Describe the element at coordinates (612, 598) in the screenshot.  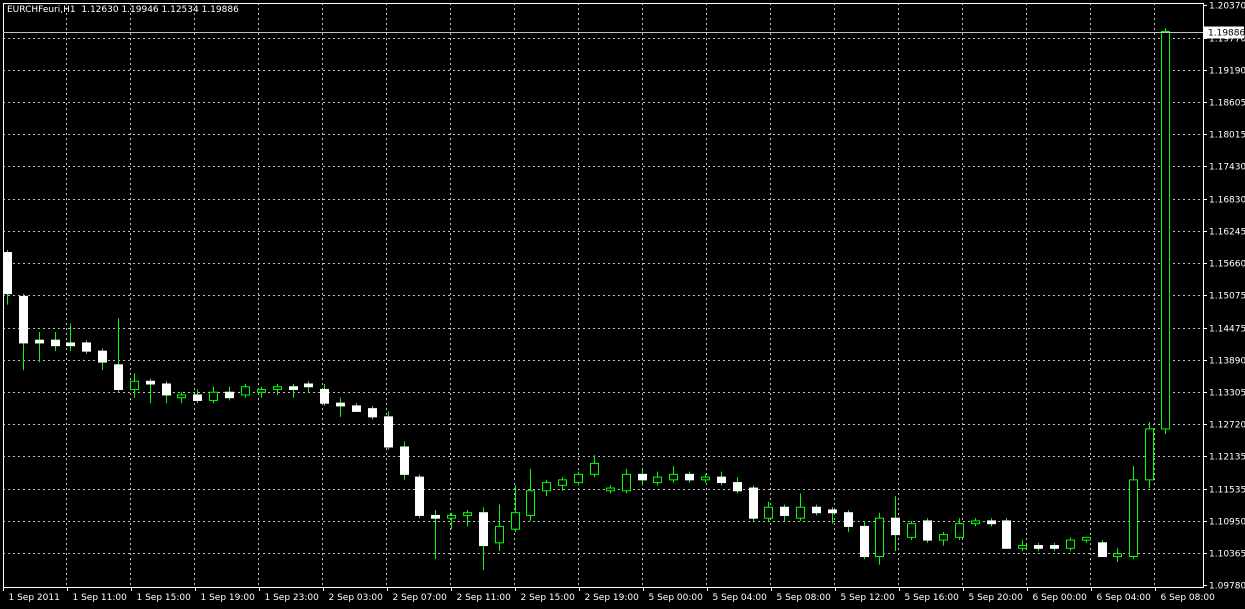
I see `x-tick-label: 2 Sep 19:00` at that location.